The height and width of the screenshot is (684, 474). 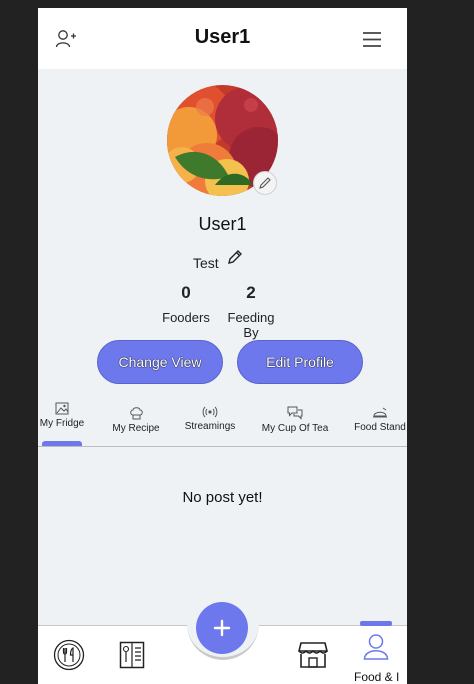 I want to click on nav-item-food, so click(x=69, y=655).